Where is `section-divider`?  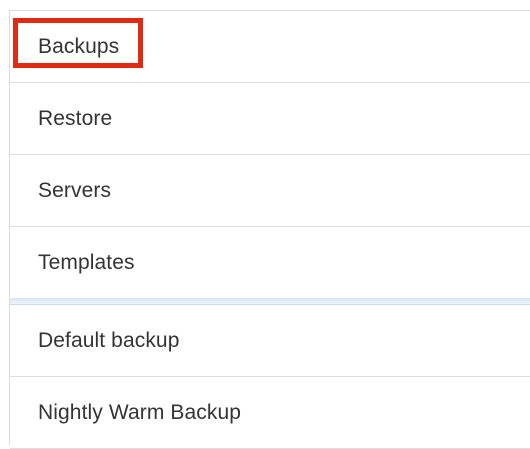 section-divider is located at coordinates (270, 301).